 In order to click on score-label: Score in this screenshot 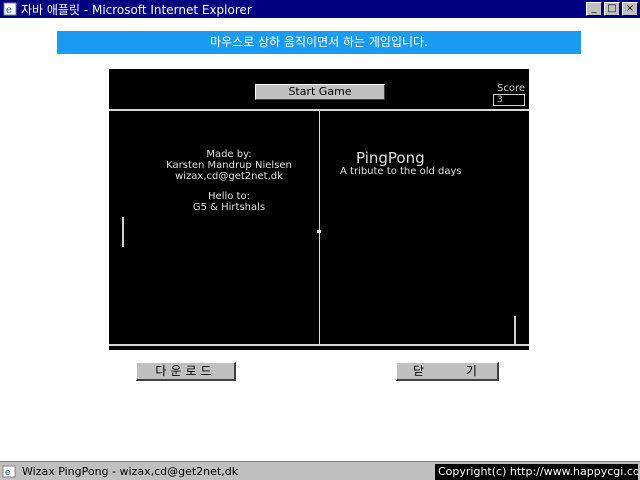, I will do `click(510, 88)`.